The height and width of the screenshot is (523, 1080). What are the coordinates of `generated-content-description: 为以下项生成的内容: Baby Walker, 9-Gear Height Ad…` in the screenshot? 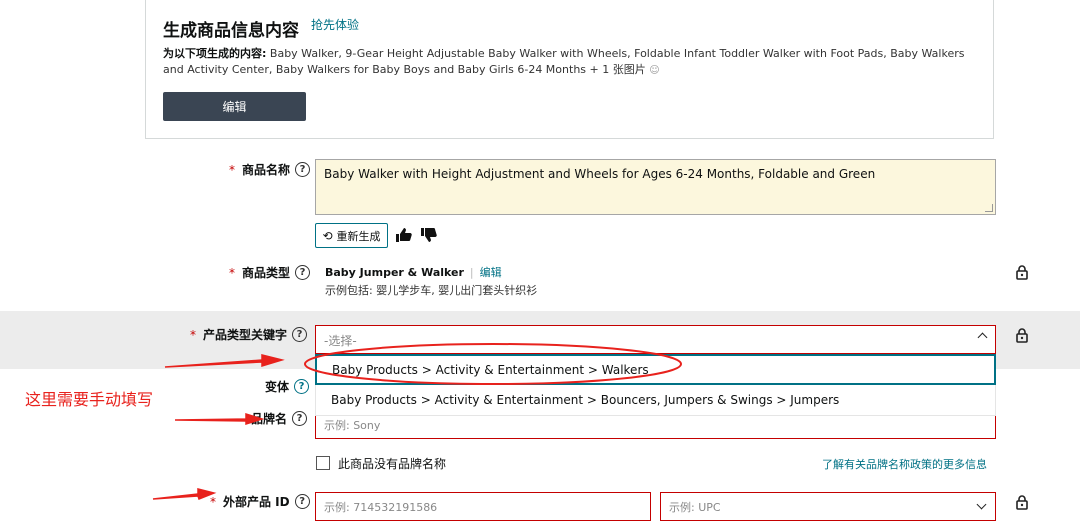 It's located at (568, 62).